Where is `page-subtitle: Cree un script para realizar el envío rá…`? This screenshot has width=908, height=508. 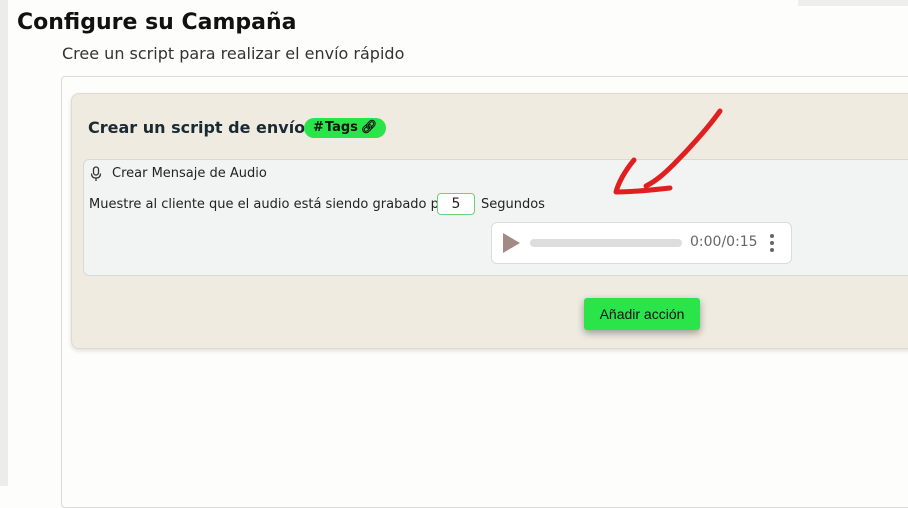 page-subtitle: Cree un script para realizar el envío rá… is located at coordinates (233, 53).